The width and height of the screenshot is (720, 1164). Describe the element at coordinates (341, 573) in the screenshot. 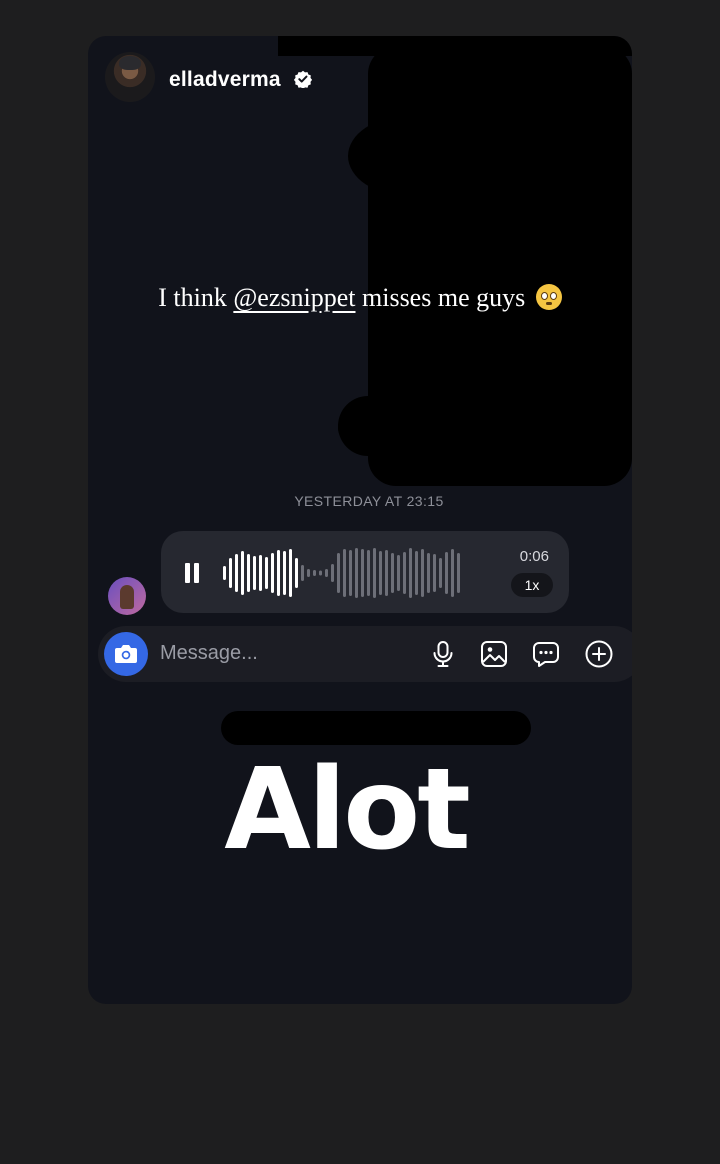

I see `waveform` at that location.